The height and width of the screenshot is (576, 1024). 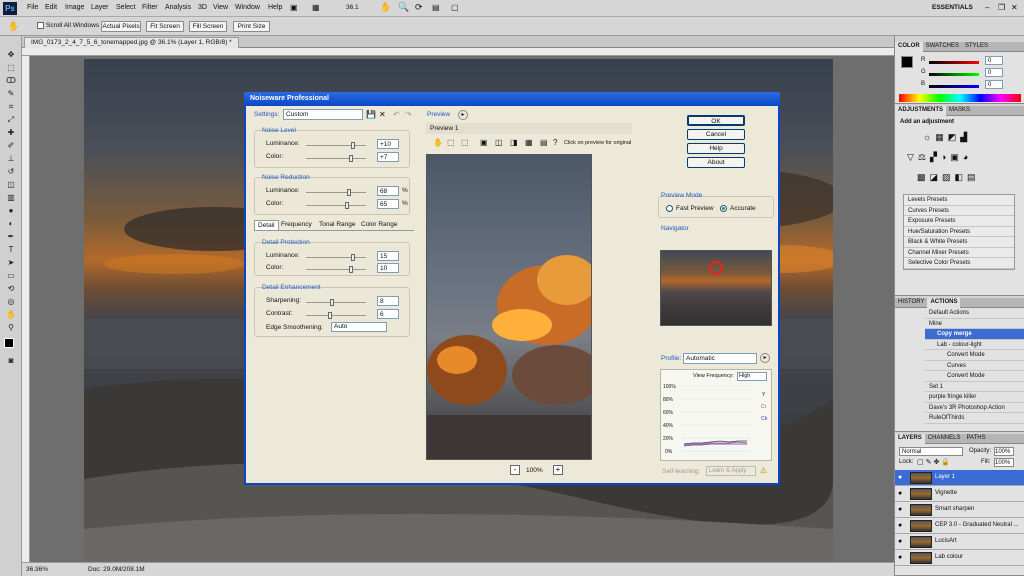 What do you see at coordinates (11, 146) in the screenshot?
I see `brush-tool-icon: ✐` at bounding box center [11, 146].